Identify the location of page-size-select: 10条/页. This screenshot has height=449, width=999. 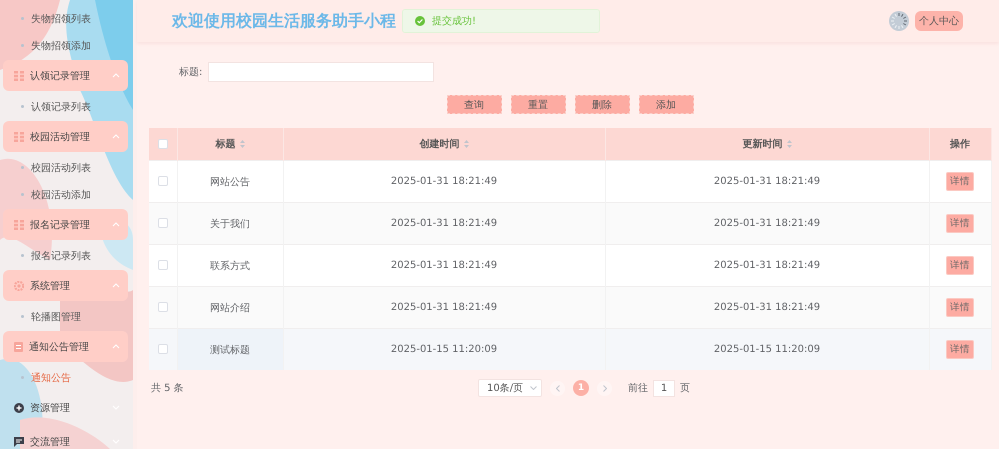
(510, 388).